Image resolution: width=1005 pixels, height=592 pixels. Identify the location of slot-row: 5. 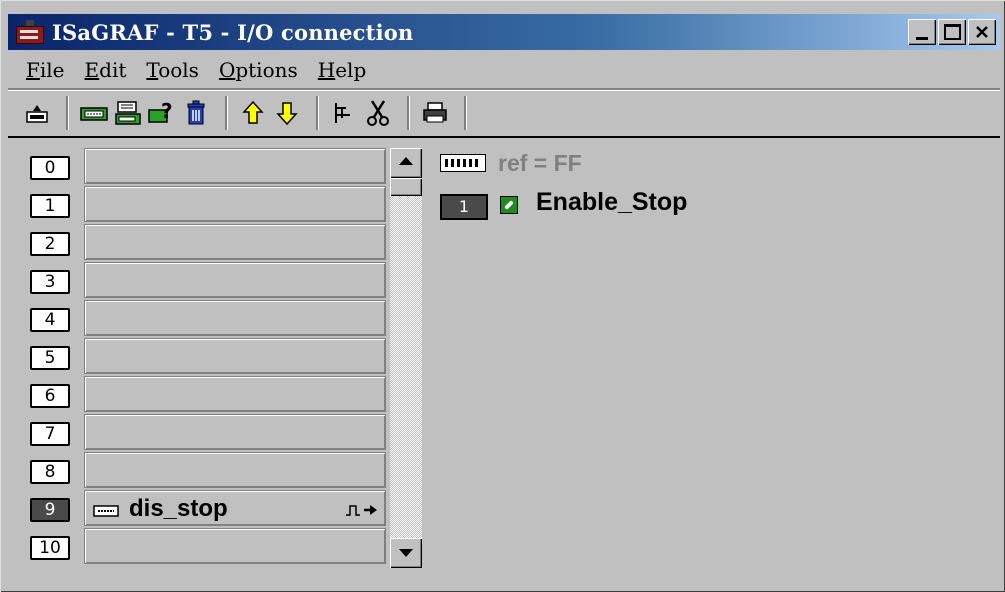
(206, 357).